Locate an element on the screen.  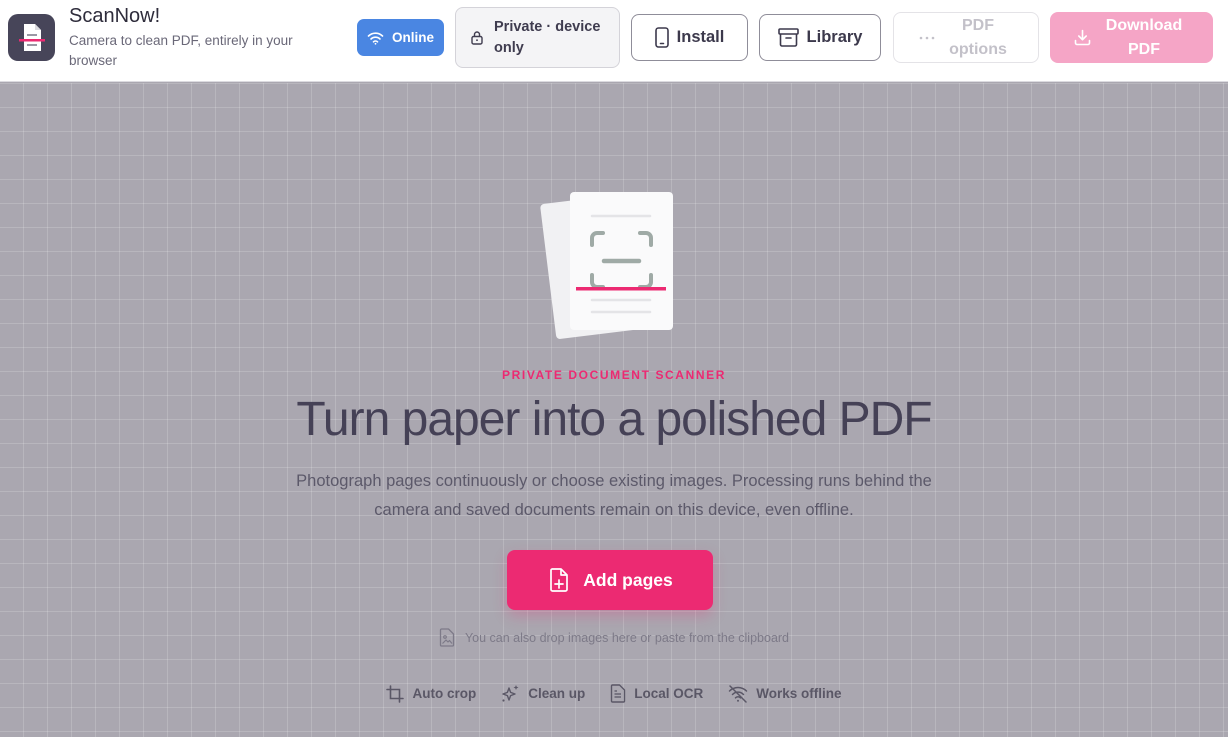
phone-icon is located at coordinates (661, 37).